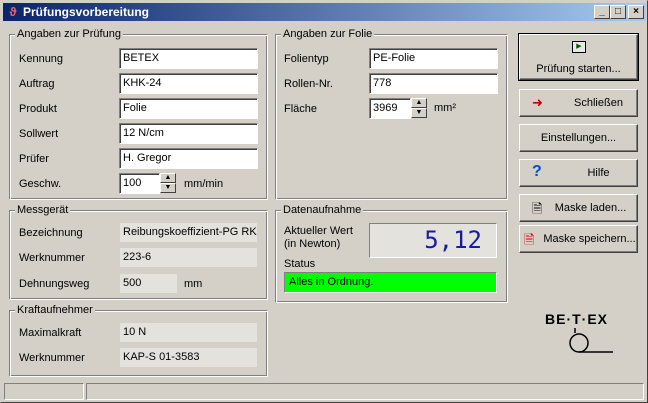  I want to click on bezeichnung-value: Reibungskoeffizient-PG RK2, so click(188, 232).